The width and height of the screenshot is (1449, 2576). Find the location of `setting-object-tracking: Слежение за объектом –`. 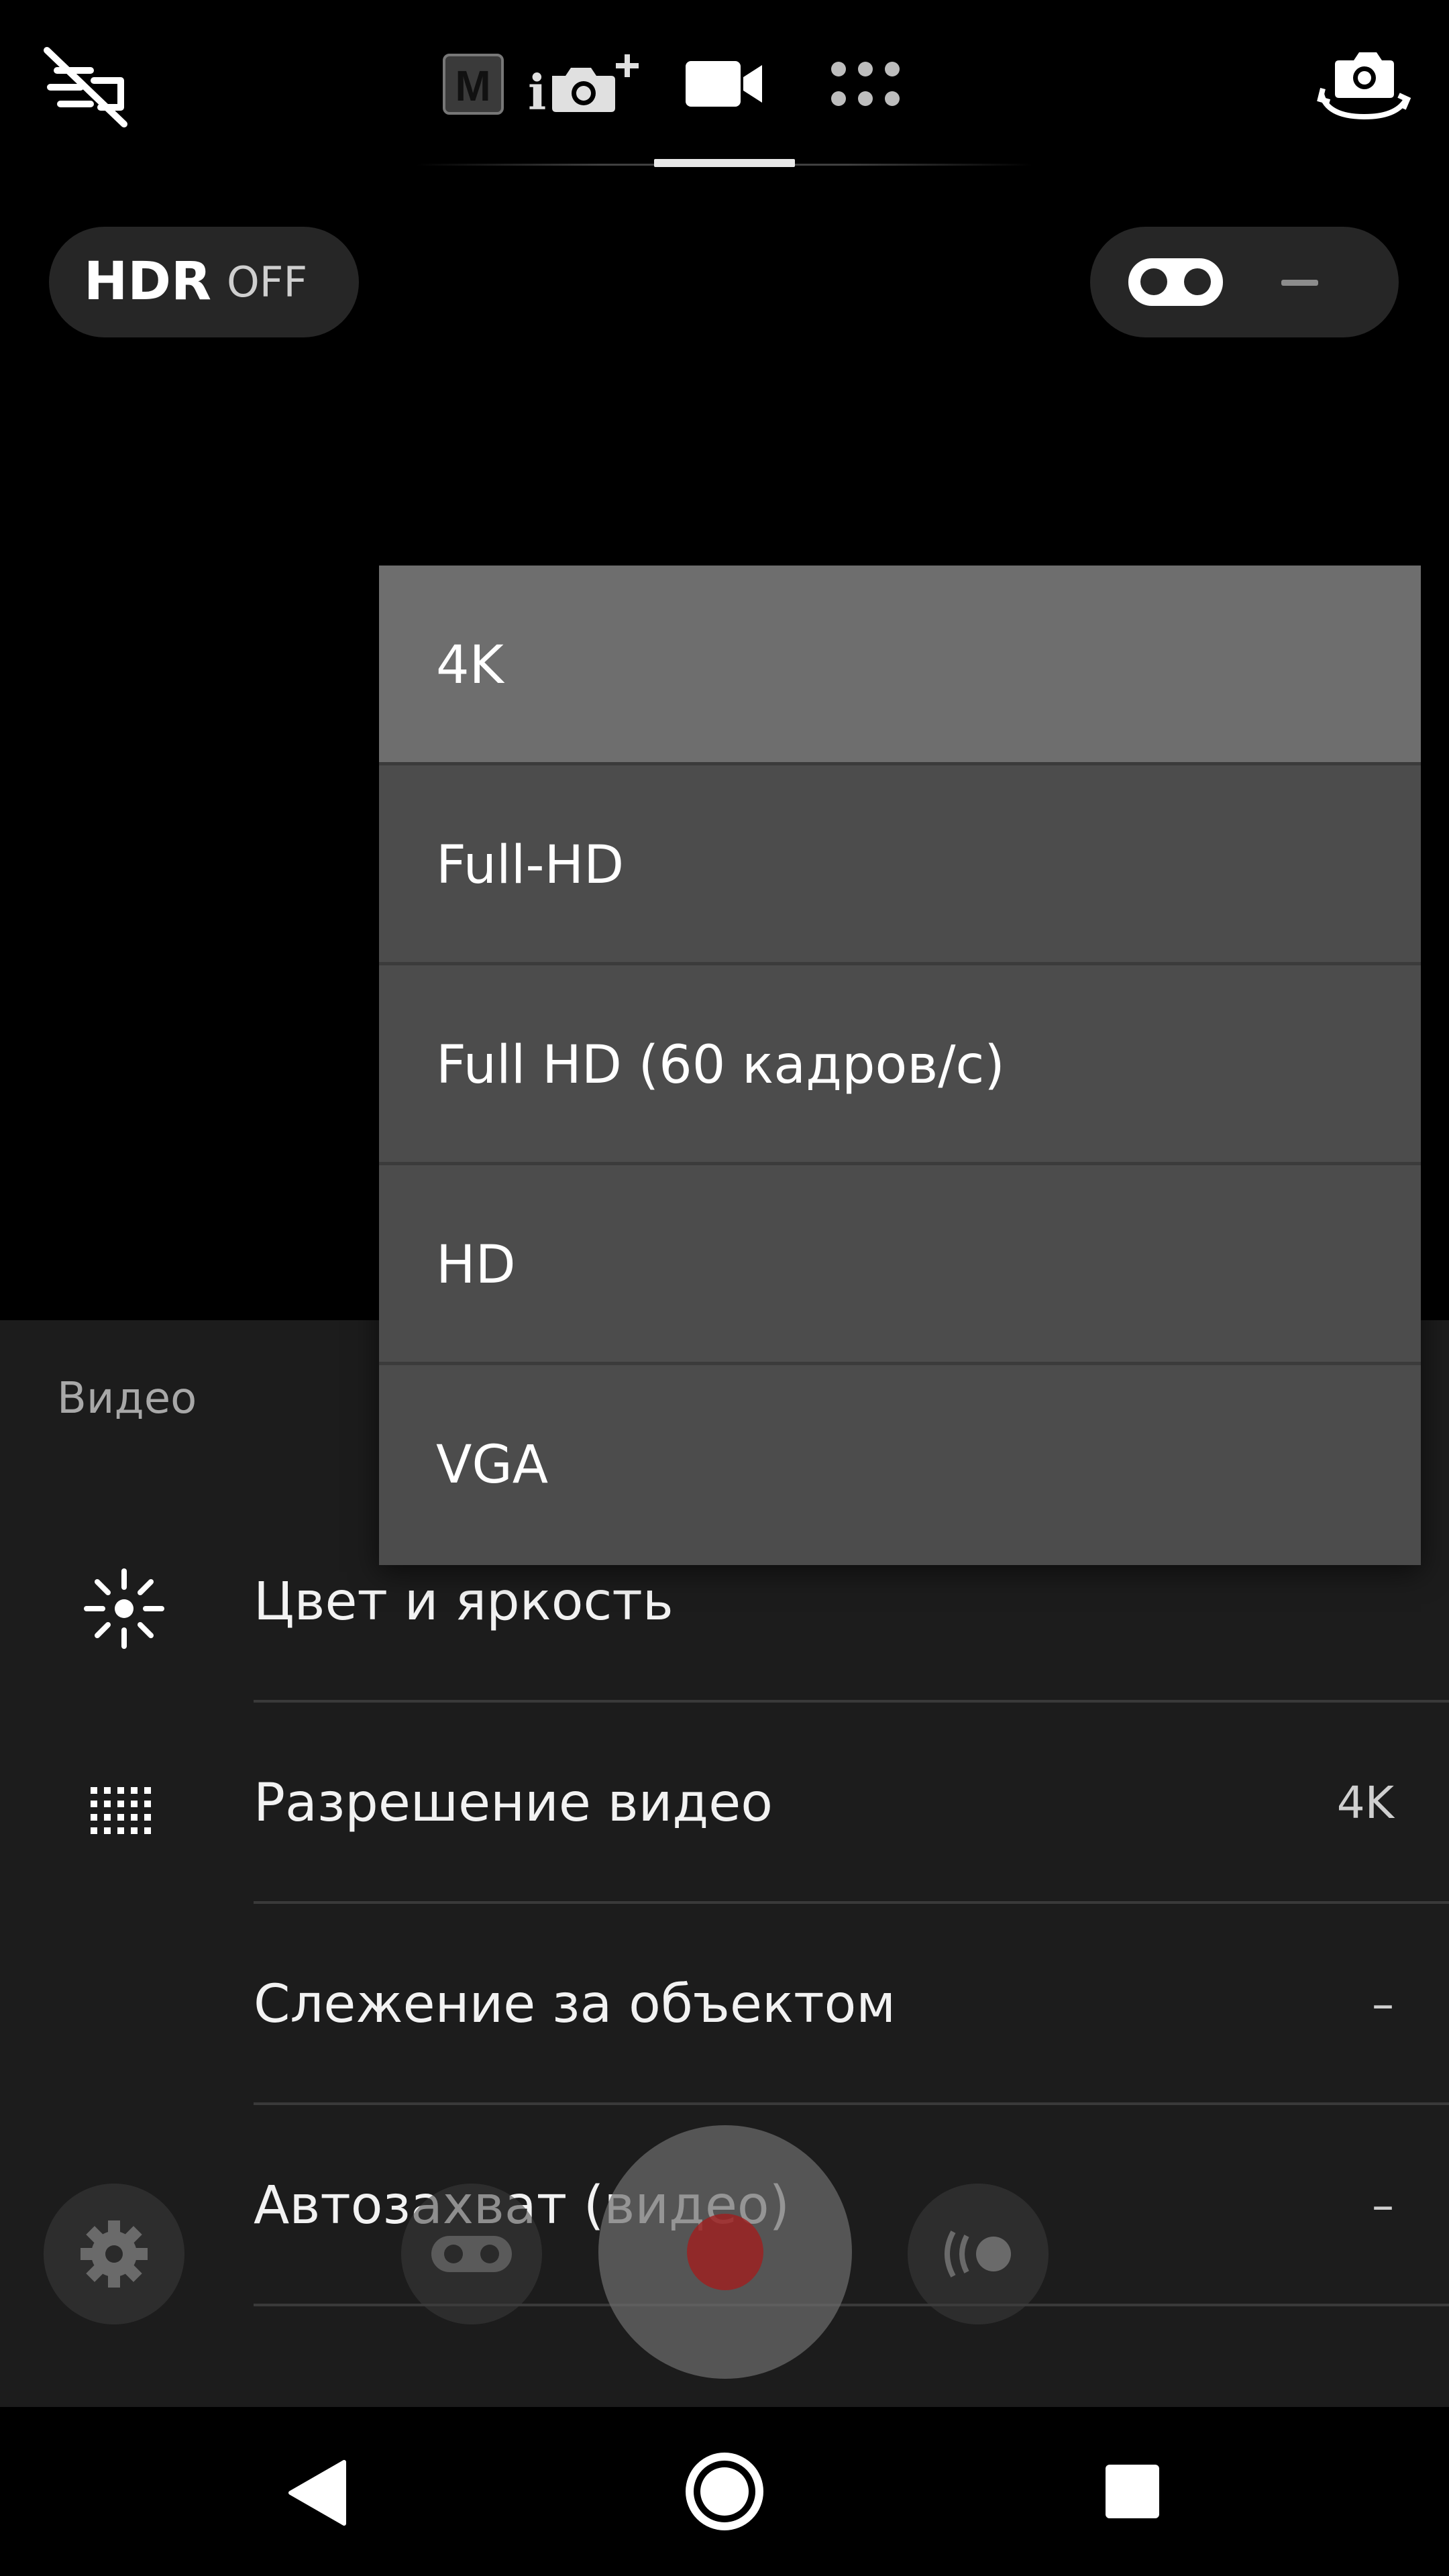

setting-object-tracking: Слежение за объектом – is located at coordinates (724, 2004).